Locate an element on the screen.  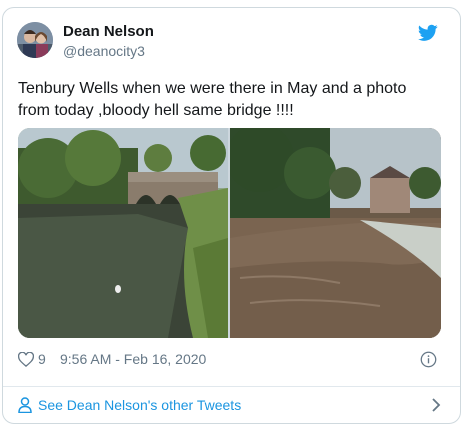
tweet-header: Dean Nelson @deanocity3 is located at coordinates (229, 42).